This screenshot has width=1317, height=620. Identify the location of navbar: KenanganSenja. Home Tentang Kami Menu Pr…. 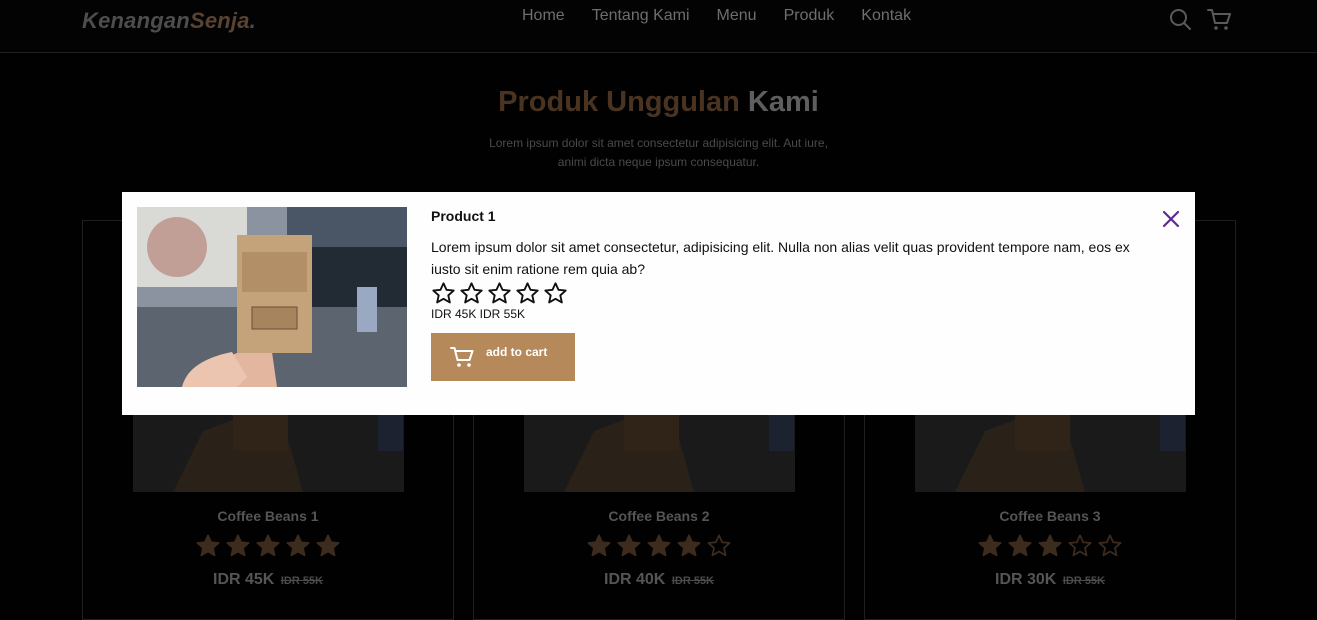
(658, 26).